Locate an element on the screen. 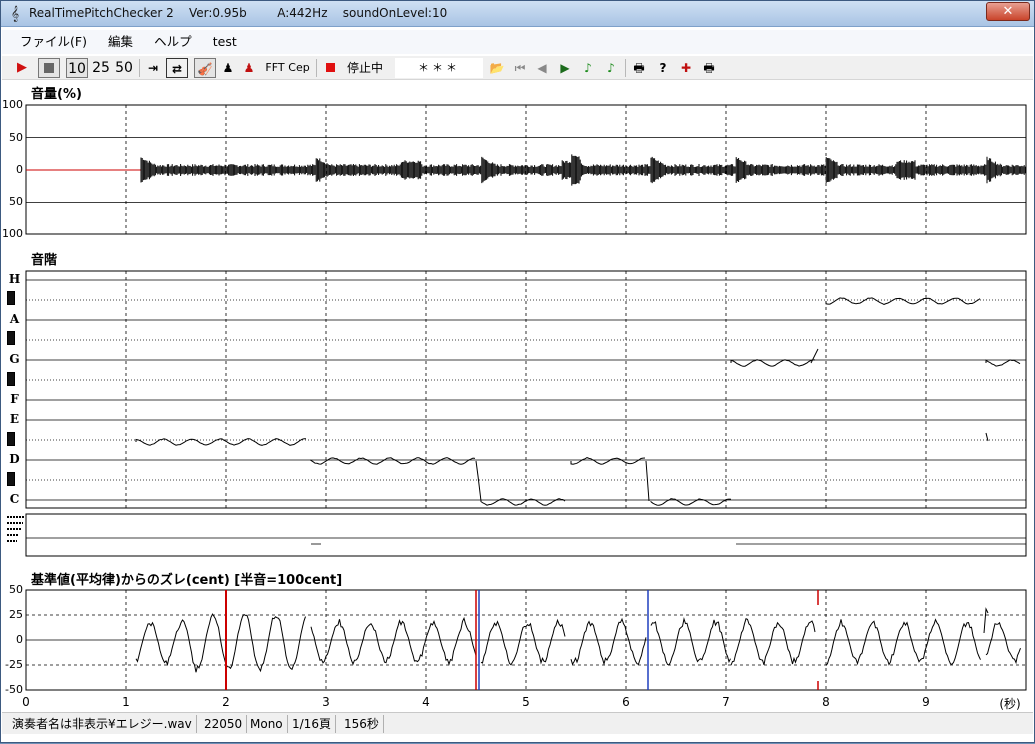 The image size is (1035, 744). deviation-plot-frame is located at coordinates (526, 640).